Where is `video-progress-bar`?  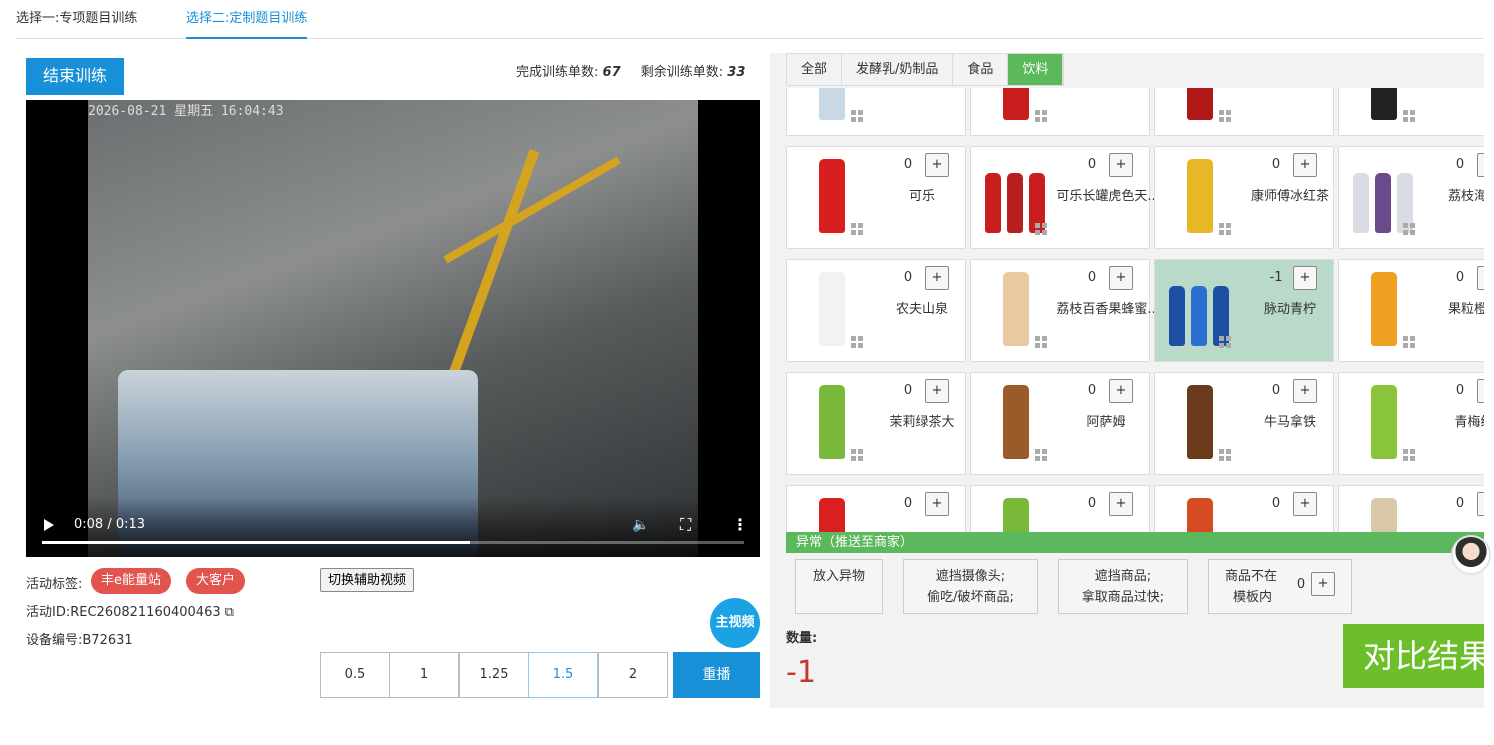 video-progress-bar is located at coordinates (393, 542).